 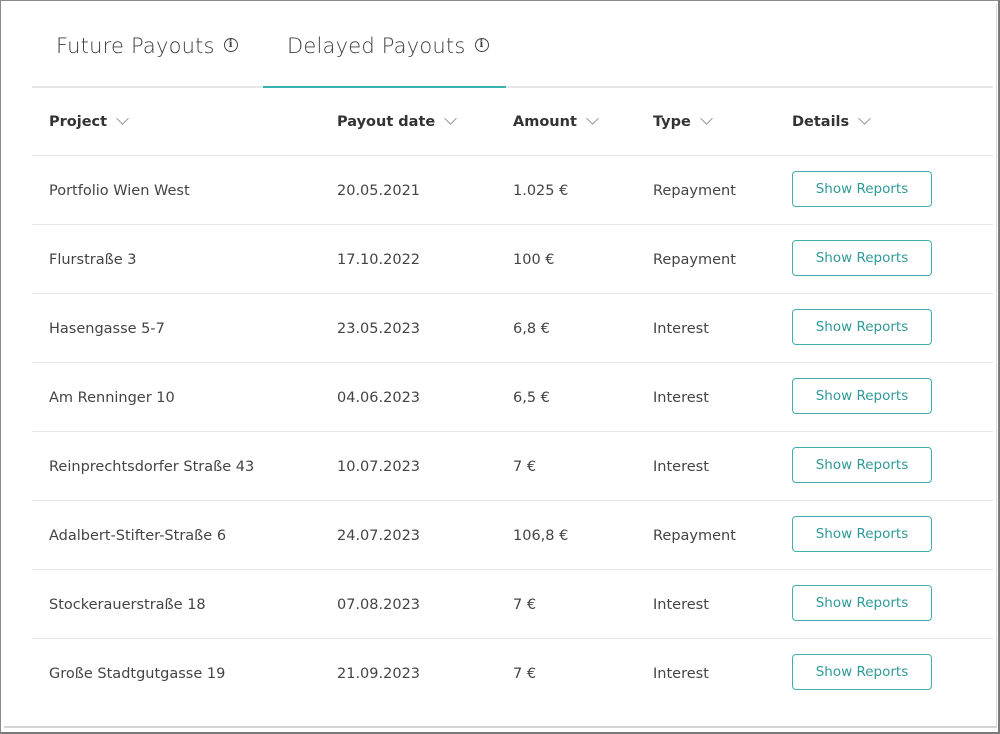 I want to click on cell-payout-date: 04.06.2023, so click(x=379, y=397).